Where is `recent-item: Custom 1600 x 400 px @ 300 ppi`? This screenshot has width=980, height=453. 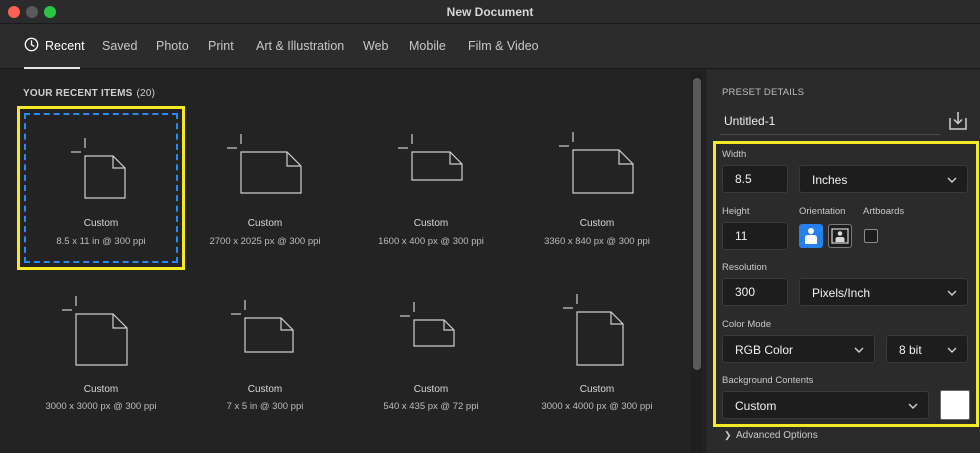 recent-item: Custom 1600 x 400 px @ 300 ppi is located at coordinates (431, 190).